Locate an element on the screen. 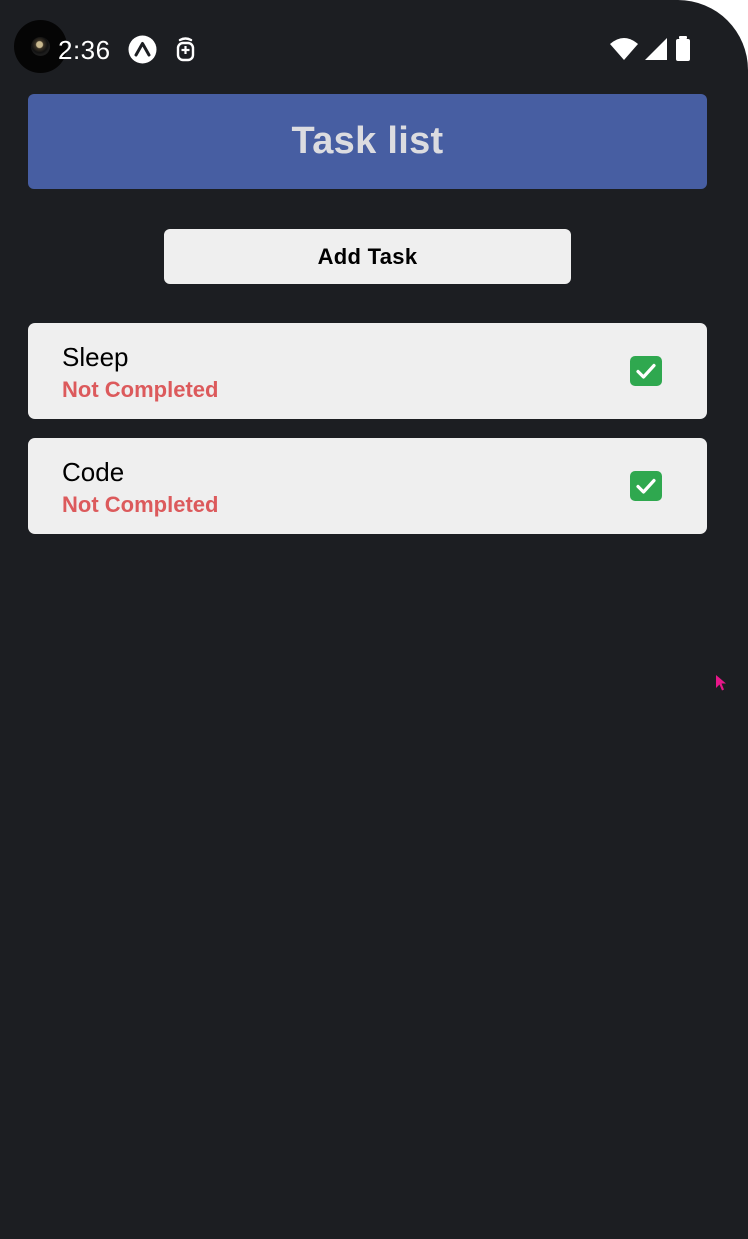 The image size is (748, 1239). camera-lens-icon is located at coordinates (40, 46).